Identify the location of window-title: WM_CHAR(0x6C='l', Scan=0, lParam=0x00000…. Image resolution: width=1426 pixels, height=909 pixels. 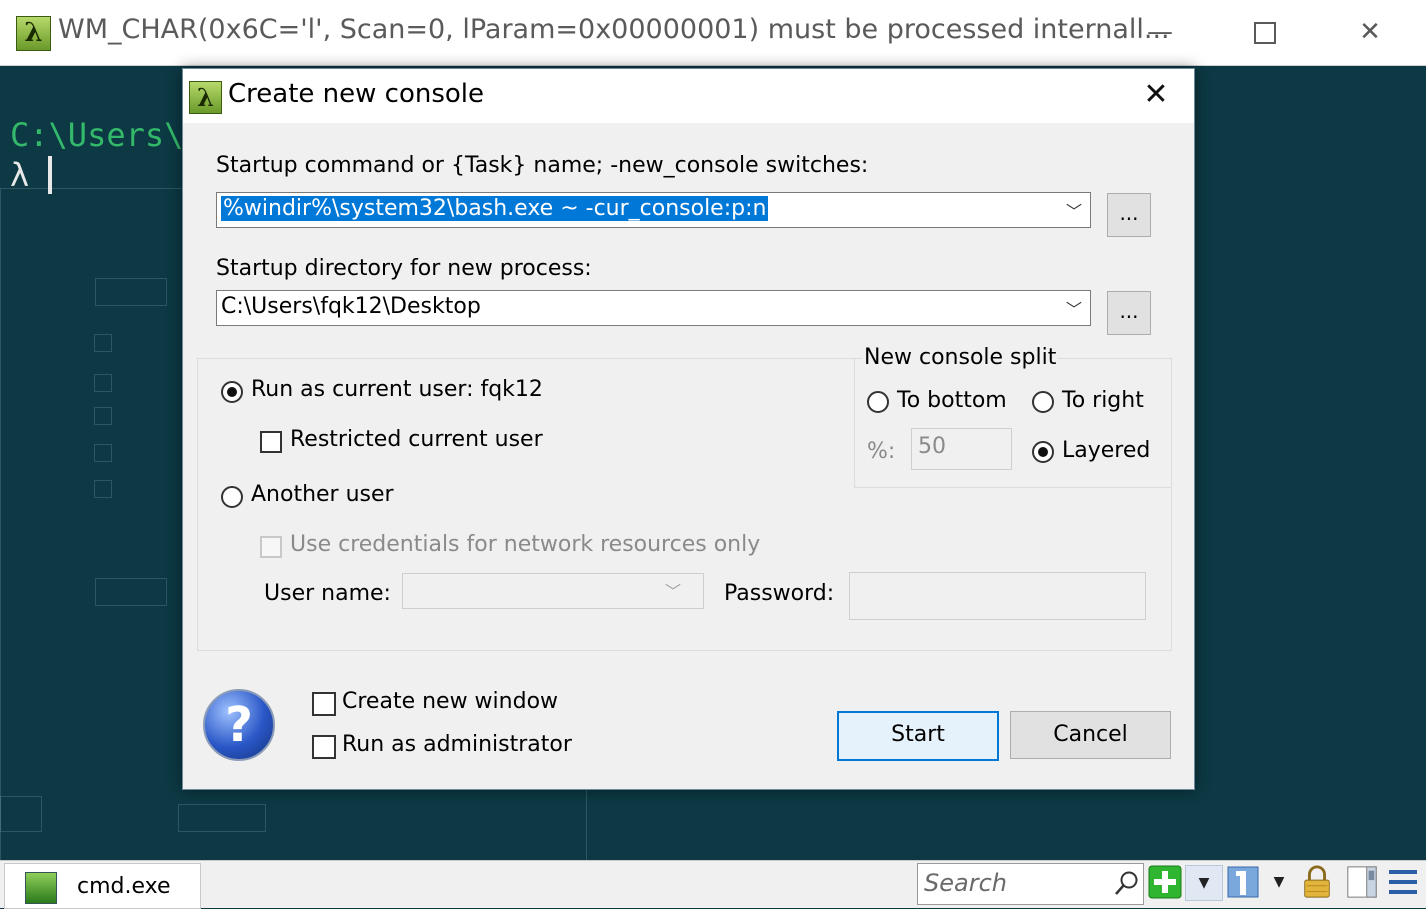
(614, 29).